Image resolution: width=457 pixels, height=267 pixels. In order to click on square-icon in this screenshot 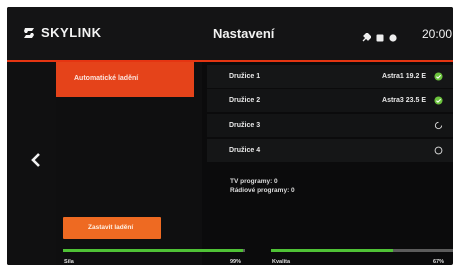, I will do `click(380, 38)`.